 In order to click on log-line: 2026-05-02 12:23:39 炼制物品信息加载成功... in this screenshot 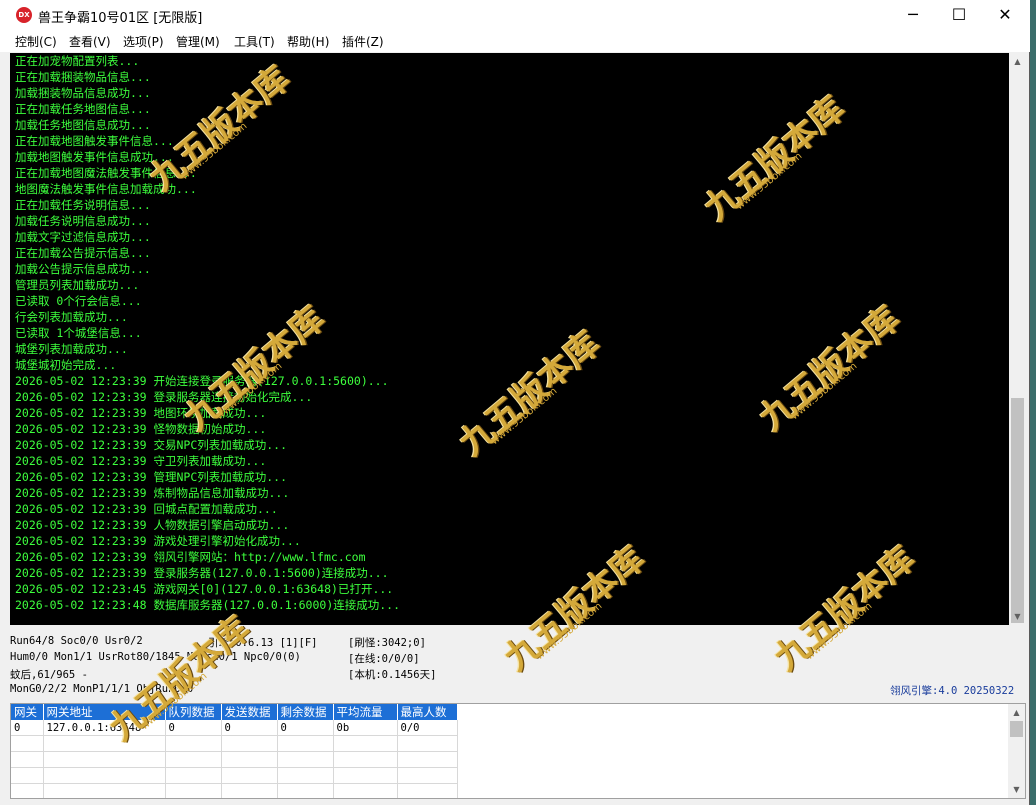, I will do `click(152, 493)`.